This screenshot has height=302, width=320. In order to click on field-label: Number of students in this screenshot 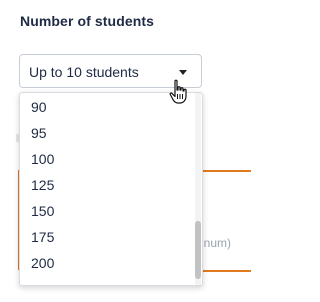, I will do `click(87, 21)`.